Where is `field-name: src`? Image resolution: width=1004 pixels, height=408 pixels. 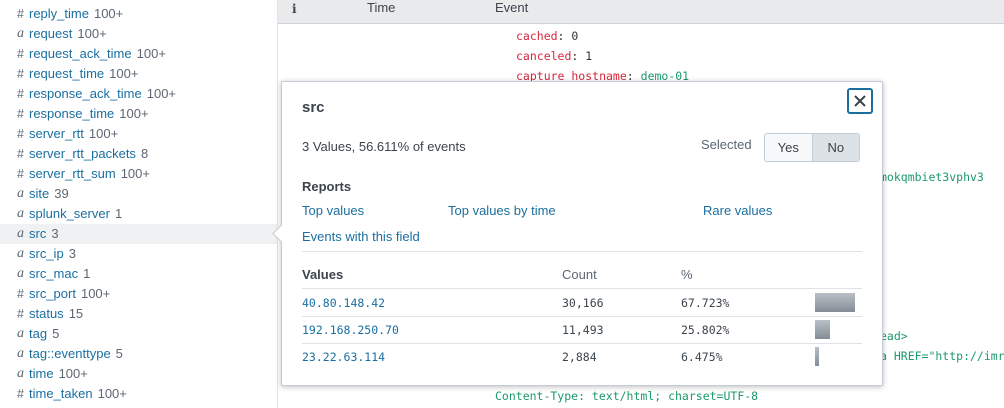
field-name: src is located at coordinates (37, 233).